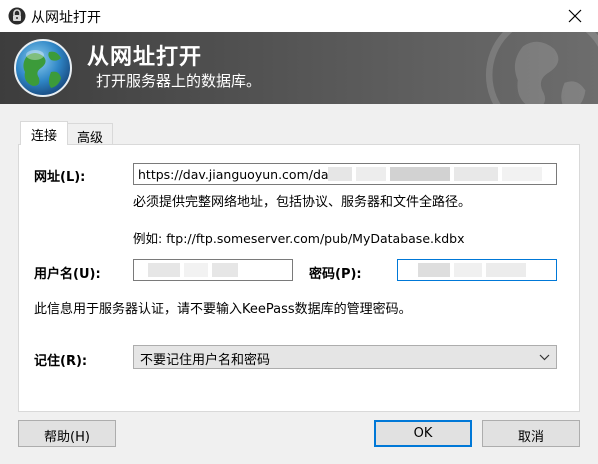 The width and height of the screenshot is (598, 464). What do you see at coordinates (223, 309) in the screenshot?
I see `auth-note: 此信息用于服务器认证，请不要输入KeePass数据库的管理密码。` at bounding box center [223, 309].